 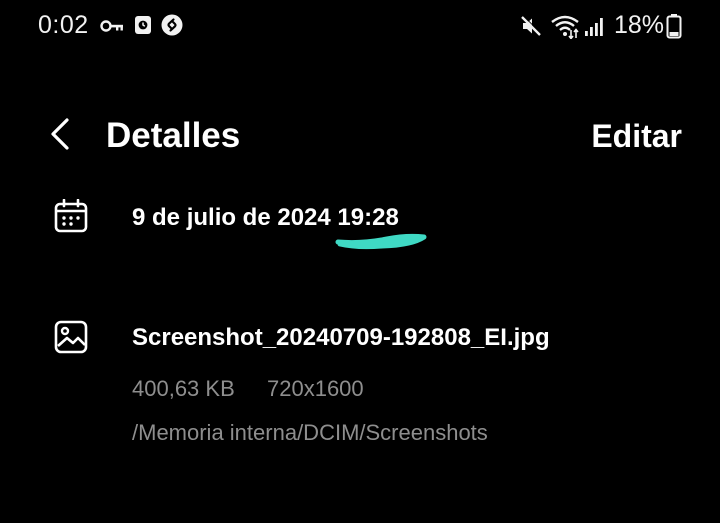 What do you see at coordinates (71, 337) in the screenshot?
I see `image-icon` at bounding box center [71, 337].